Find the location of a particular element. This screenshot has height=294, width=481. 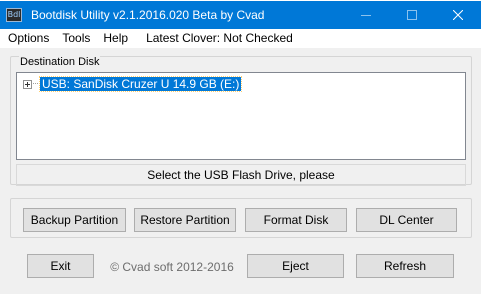

refresh-button: Refresh is located at coordinates (405, 266).